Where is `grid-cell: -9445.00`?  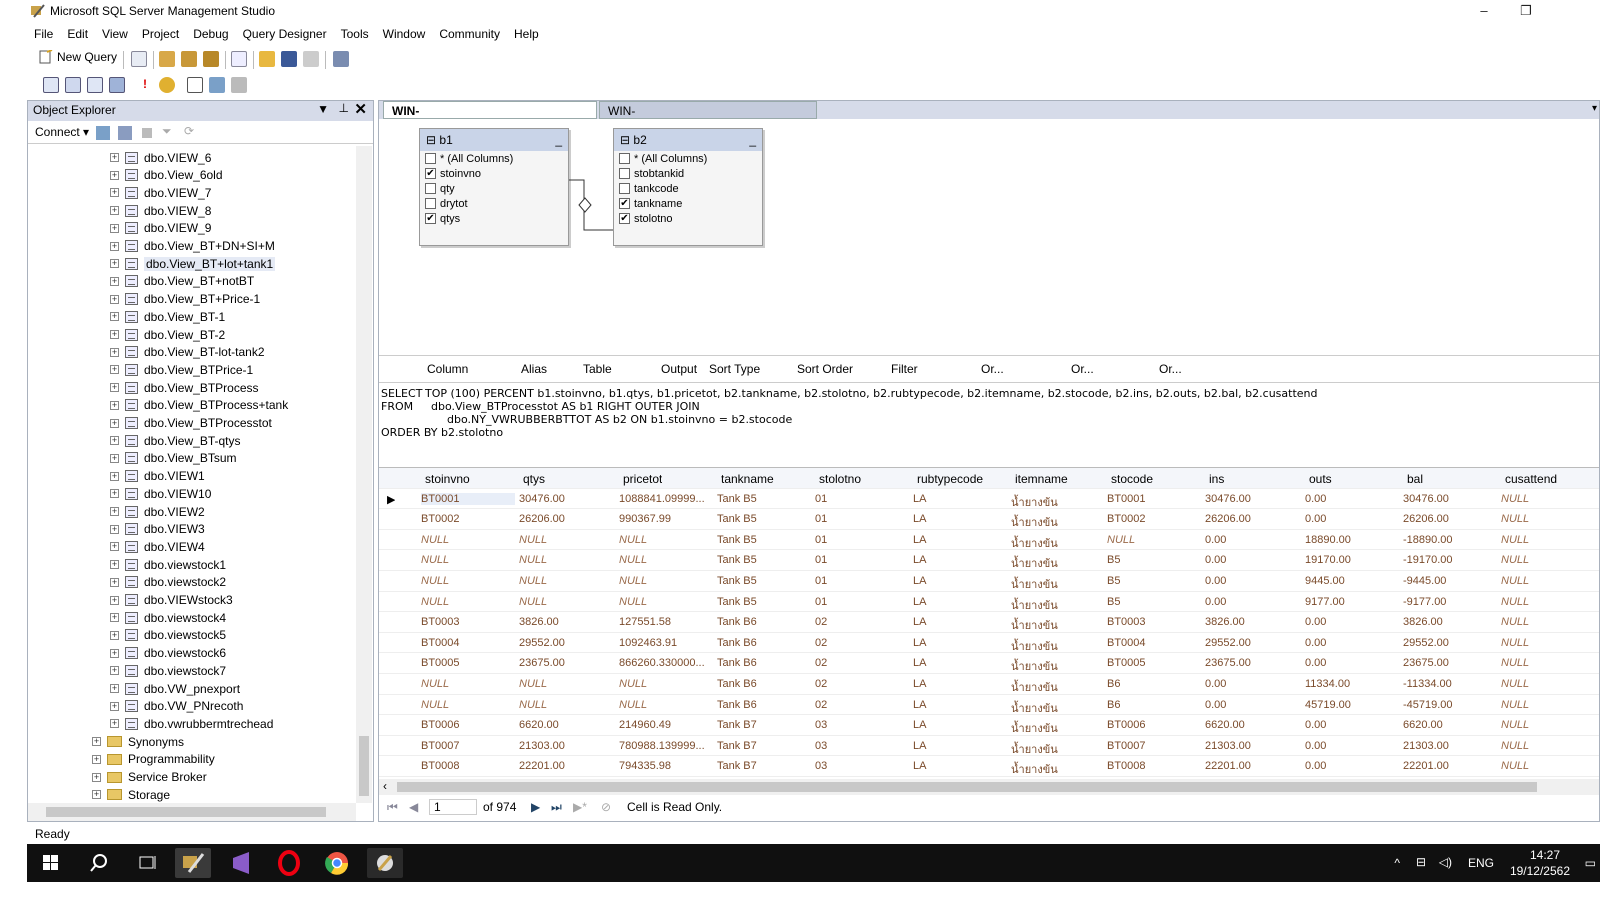
grid-cell: -9445.00 is located at coordinates (1450, 581).